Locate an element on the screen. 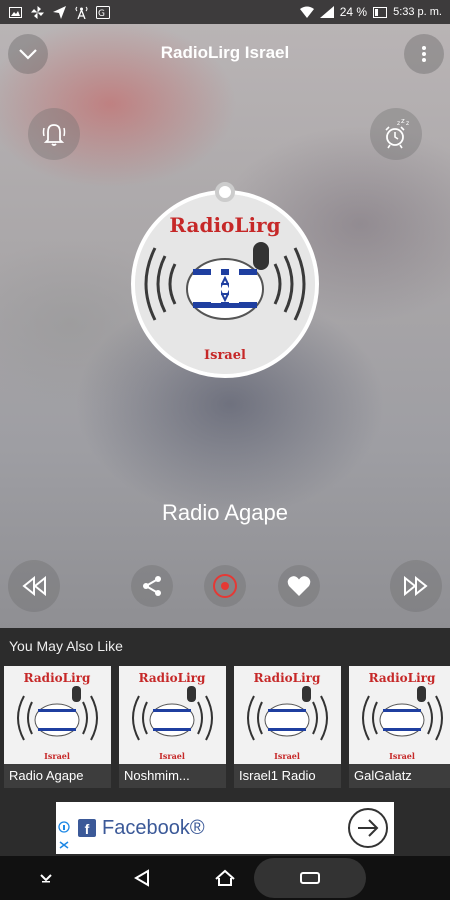  more-options-button is located at coordinates (424, 54).